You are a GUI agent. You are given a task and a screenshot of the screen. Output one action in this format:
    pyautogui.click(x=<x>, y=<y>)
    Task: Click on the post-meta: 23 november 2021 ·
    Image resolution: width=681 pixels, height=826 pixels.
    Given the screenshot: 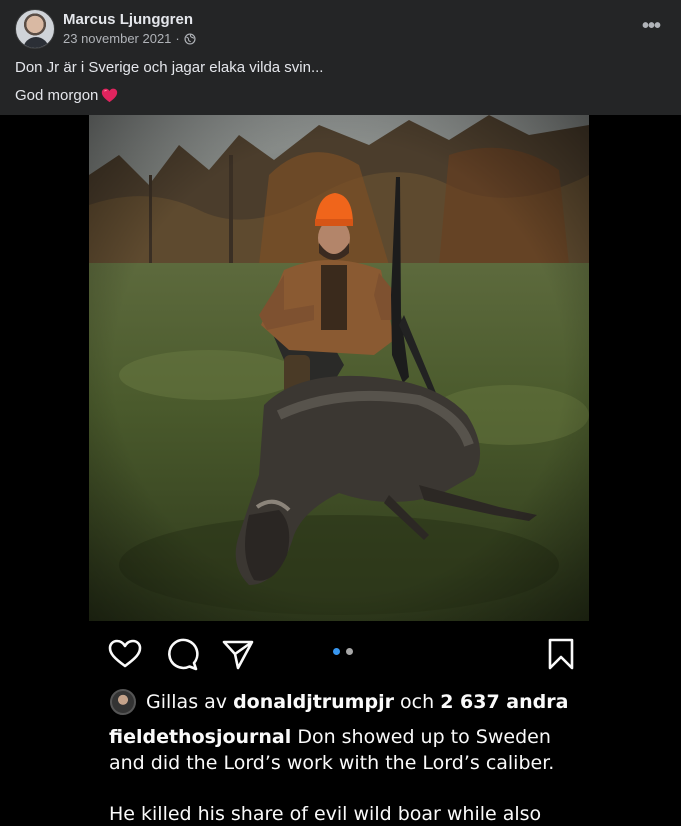 What is the action you would take?
    pyautogui.click(x=129, y=38)
    